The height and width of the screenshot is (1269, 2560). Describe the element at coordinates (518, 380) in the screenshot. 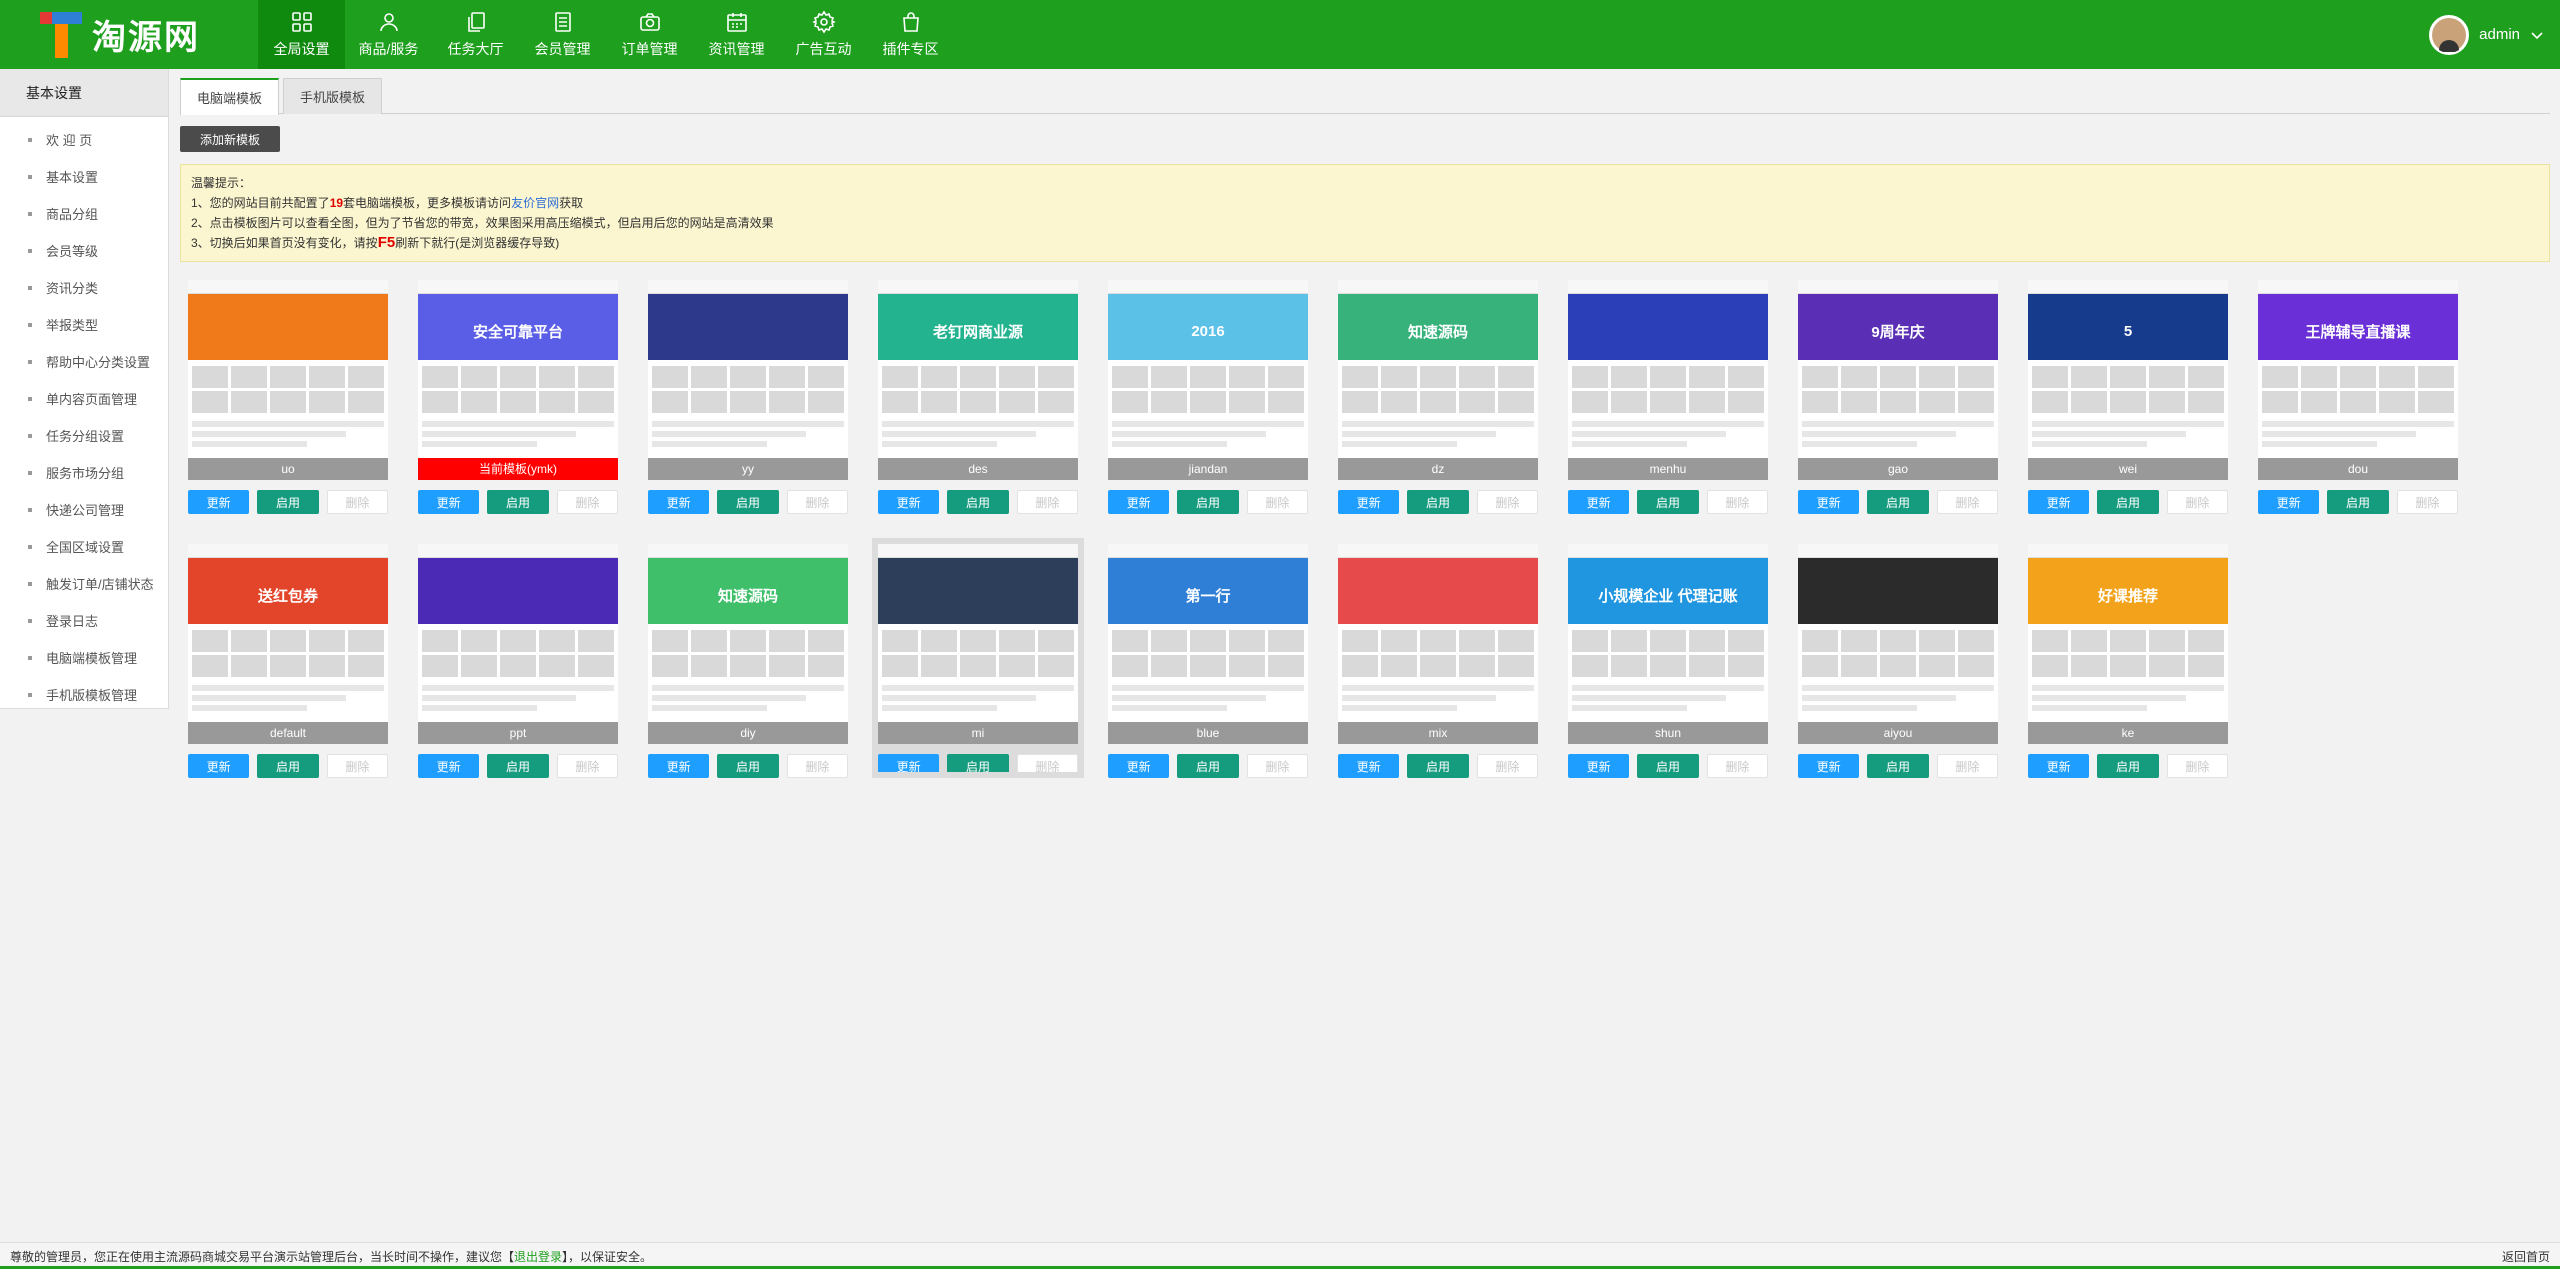

I see `template-thumbnail: 安全可靠平台 当前模板(ymk)` at that location.